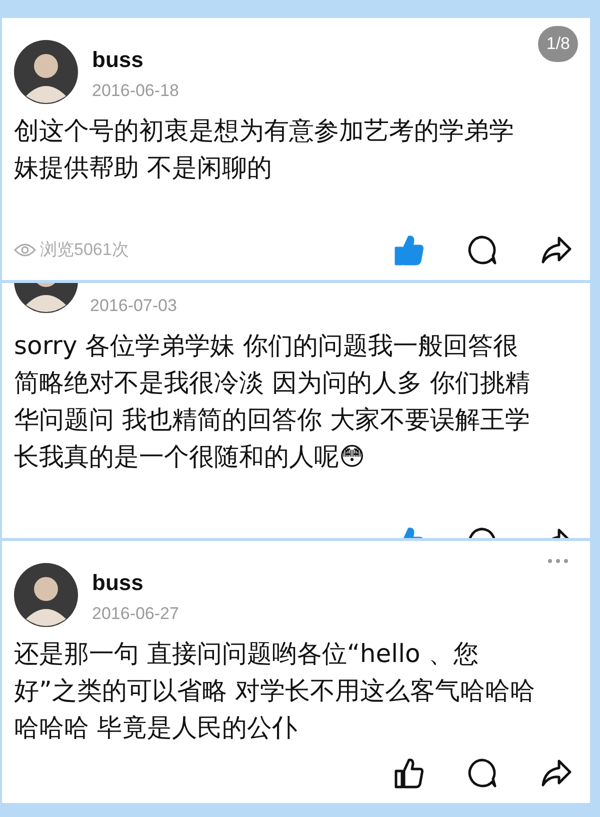  Describe the element at coordinates (558, 44) in the screenshot. I see `page-counter: 1/8` at that location.